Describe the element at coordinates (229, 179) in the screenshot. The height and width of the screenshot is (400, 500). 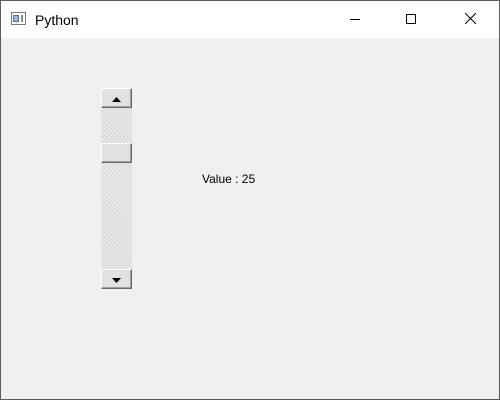
I see `value-label: Value : 25` at that location.